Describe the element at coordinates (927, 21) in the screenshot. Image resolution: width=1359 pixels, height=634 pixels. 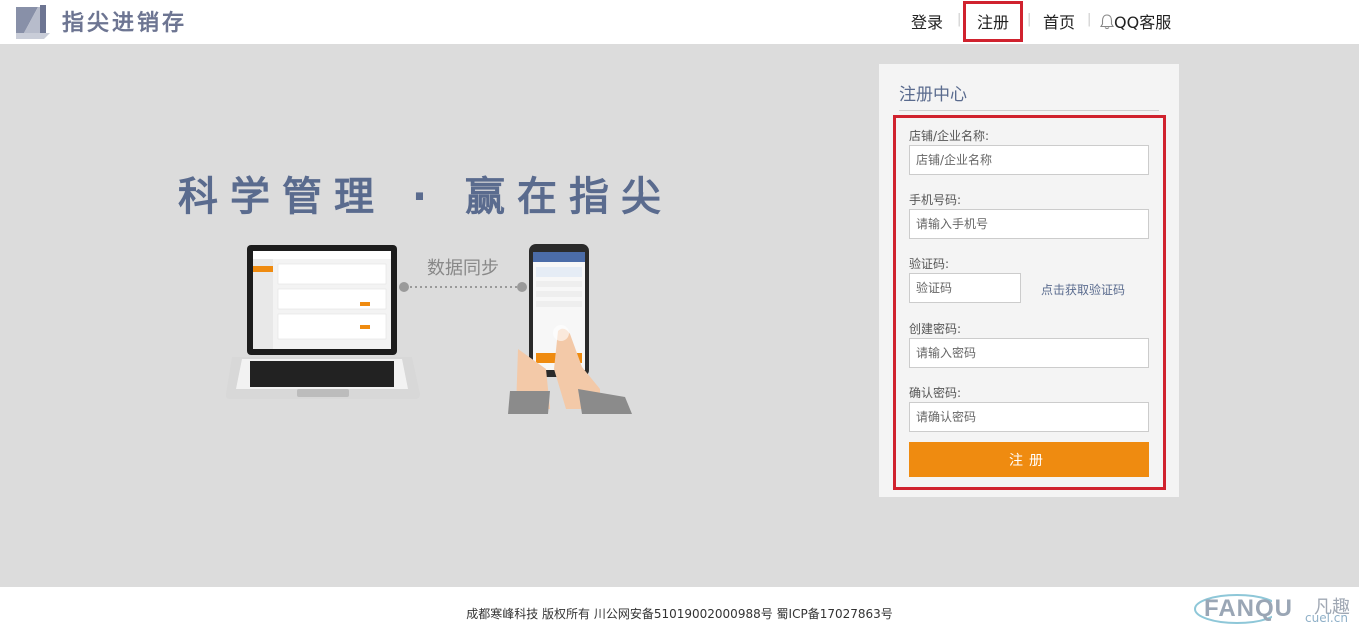
I see `login-link: 登录` at that location.